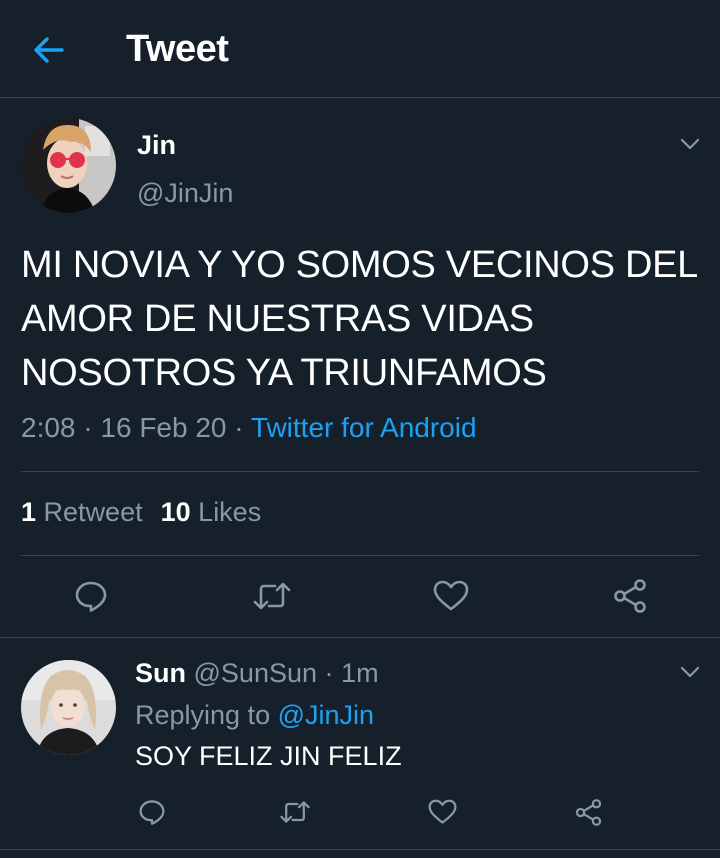 The image size is (720, 858). I want to click on arrow-left-icon, so click(49, 50).